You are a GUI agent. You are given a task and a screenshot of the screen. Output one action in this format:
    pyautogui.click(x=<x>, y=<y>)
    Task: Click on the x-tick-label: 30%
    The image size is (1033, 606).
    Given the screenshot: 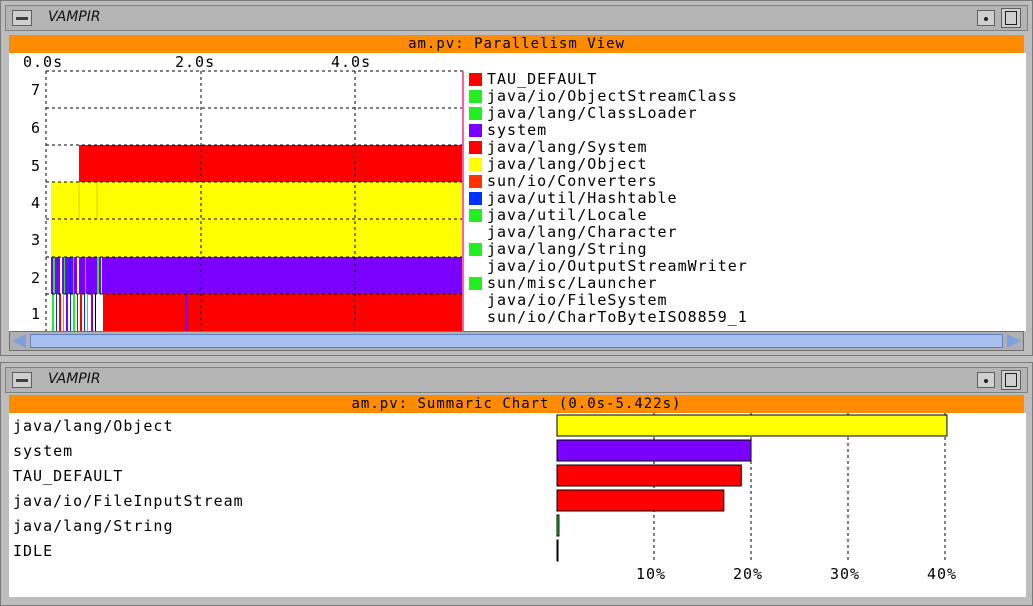 What is the action you would take?
    pyautogui.click(x=845, y=574)
    